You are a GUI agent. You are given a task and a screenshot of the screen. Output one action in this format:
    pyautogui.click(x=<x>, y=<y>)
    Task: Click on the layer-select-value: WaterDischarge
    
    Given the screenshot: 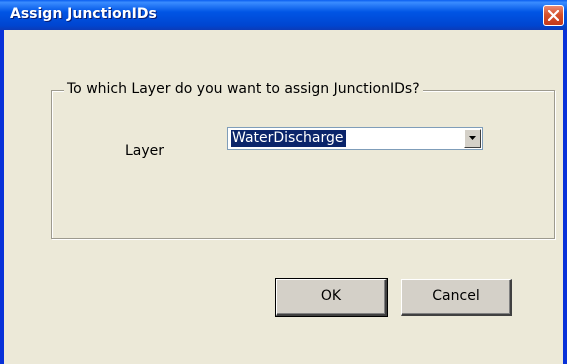 What is the action you would take?
    pyautogui.click(x=288, y=138)
    